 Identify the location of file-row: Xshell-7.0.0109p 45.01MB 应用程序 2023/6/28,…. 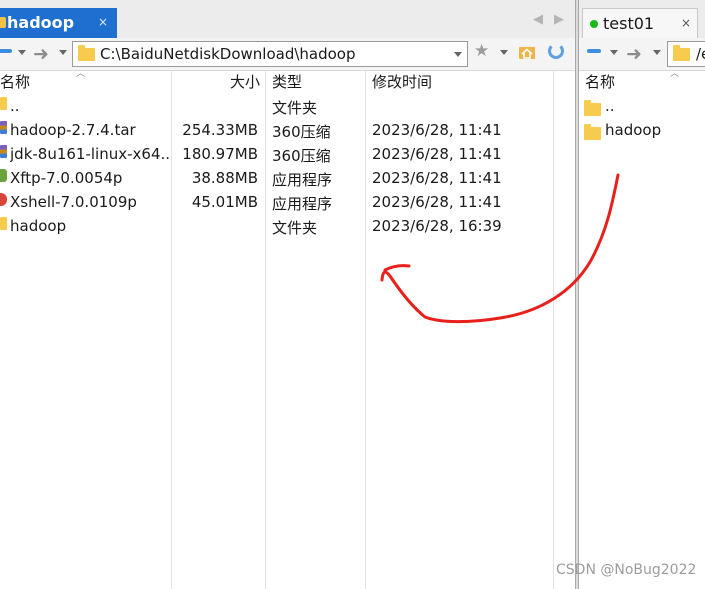
(276, 205).